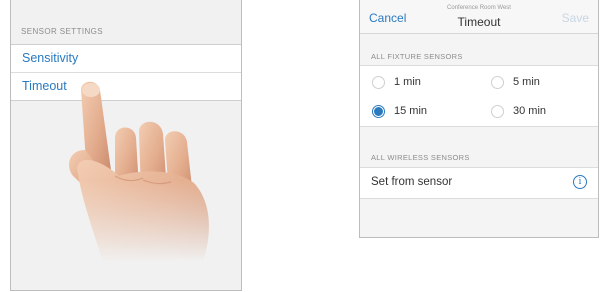  What do you see at coordinates (62, 31) in the screenshot?
I see `section-header: SENSOR SETTINGS` at bounding box center [62, 31].